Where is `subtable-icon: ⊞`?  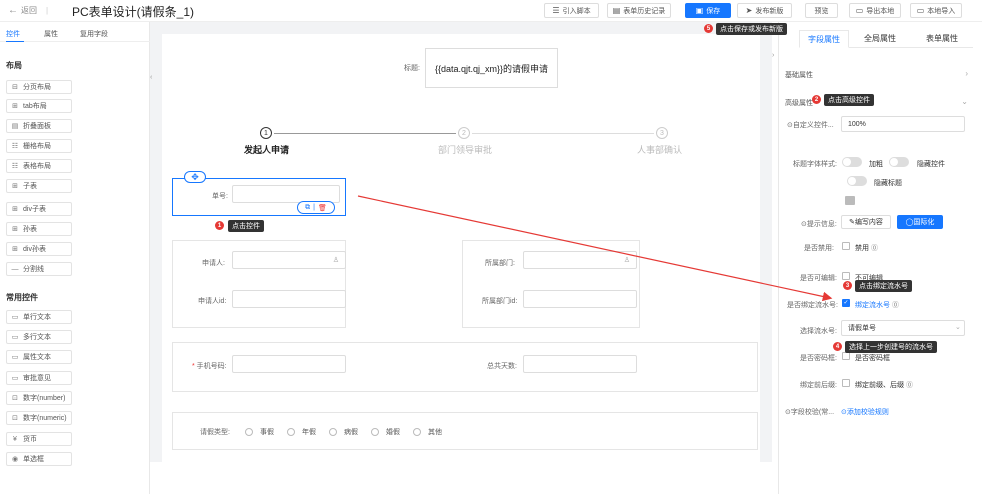
subtable-icon: ⊞ is located at coordinates (15, 209).